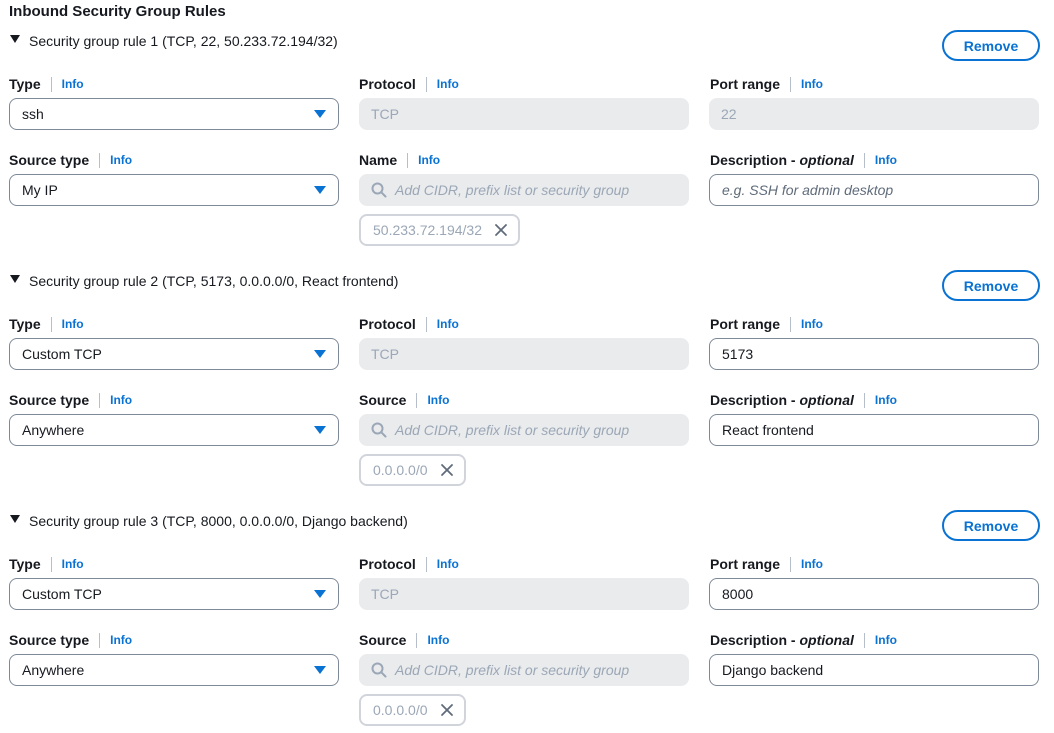 The image size is (1054, 733). I want to click on source-token: 50.233.72.194/32, so click(439, 230).